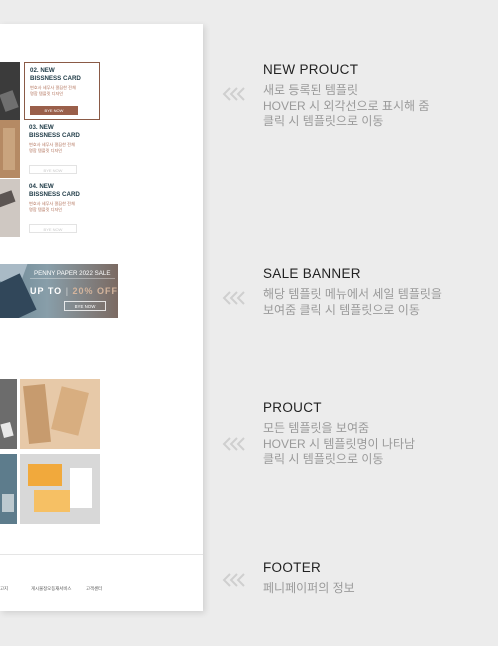  I want to click on annotation-title: PROUCT, so click(292, 407).